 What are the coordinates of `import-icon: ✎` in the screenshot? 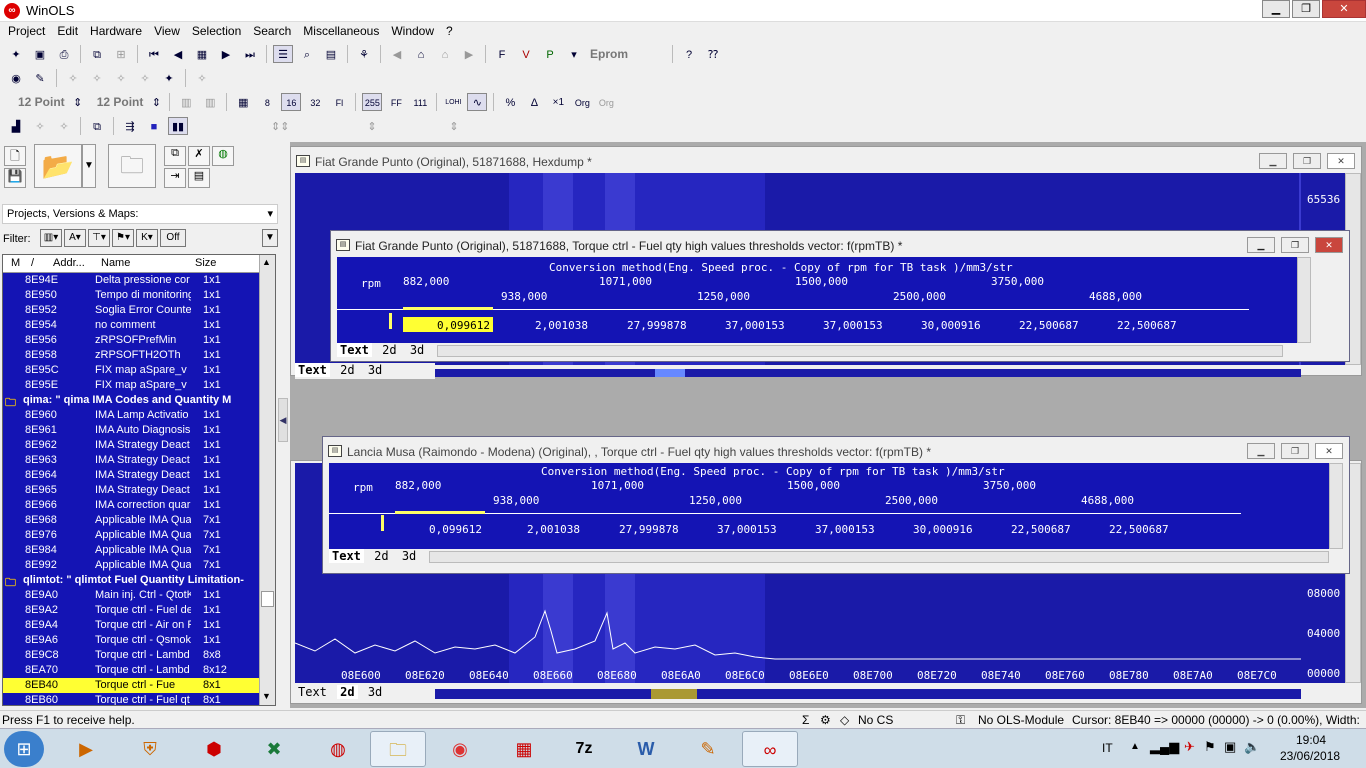 It's located at (40, 78).